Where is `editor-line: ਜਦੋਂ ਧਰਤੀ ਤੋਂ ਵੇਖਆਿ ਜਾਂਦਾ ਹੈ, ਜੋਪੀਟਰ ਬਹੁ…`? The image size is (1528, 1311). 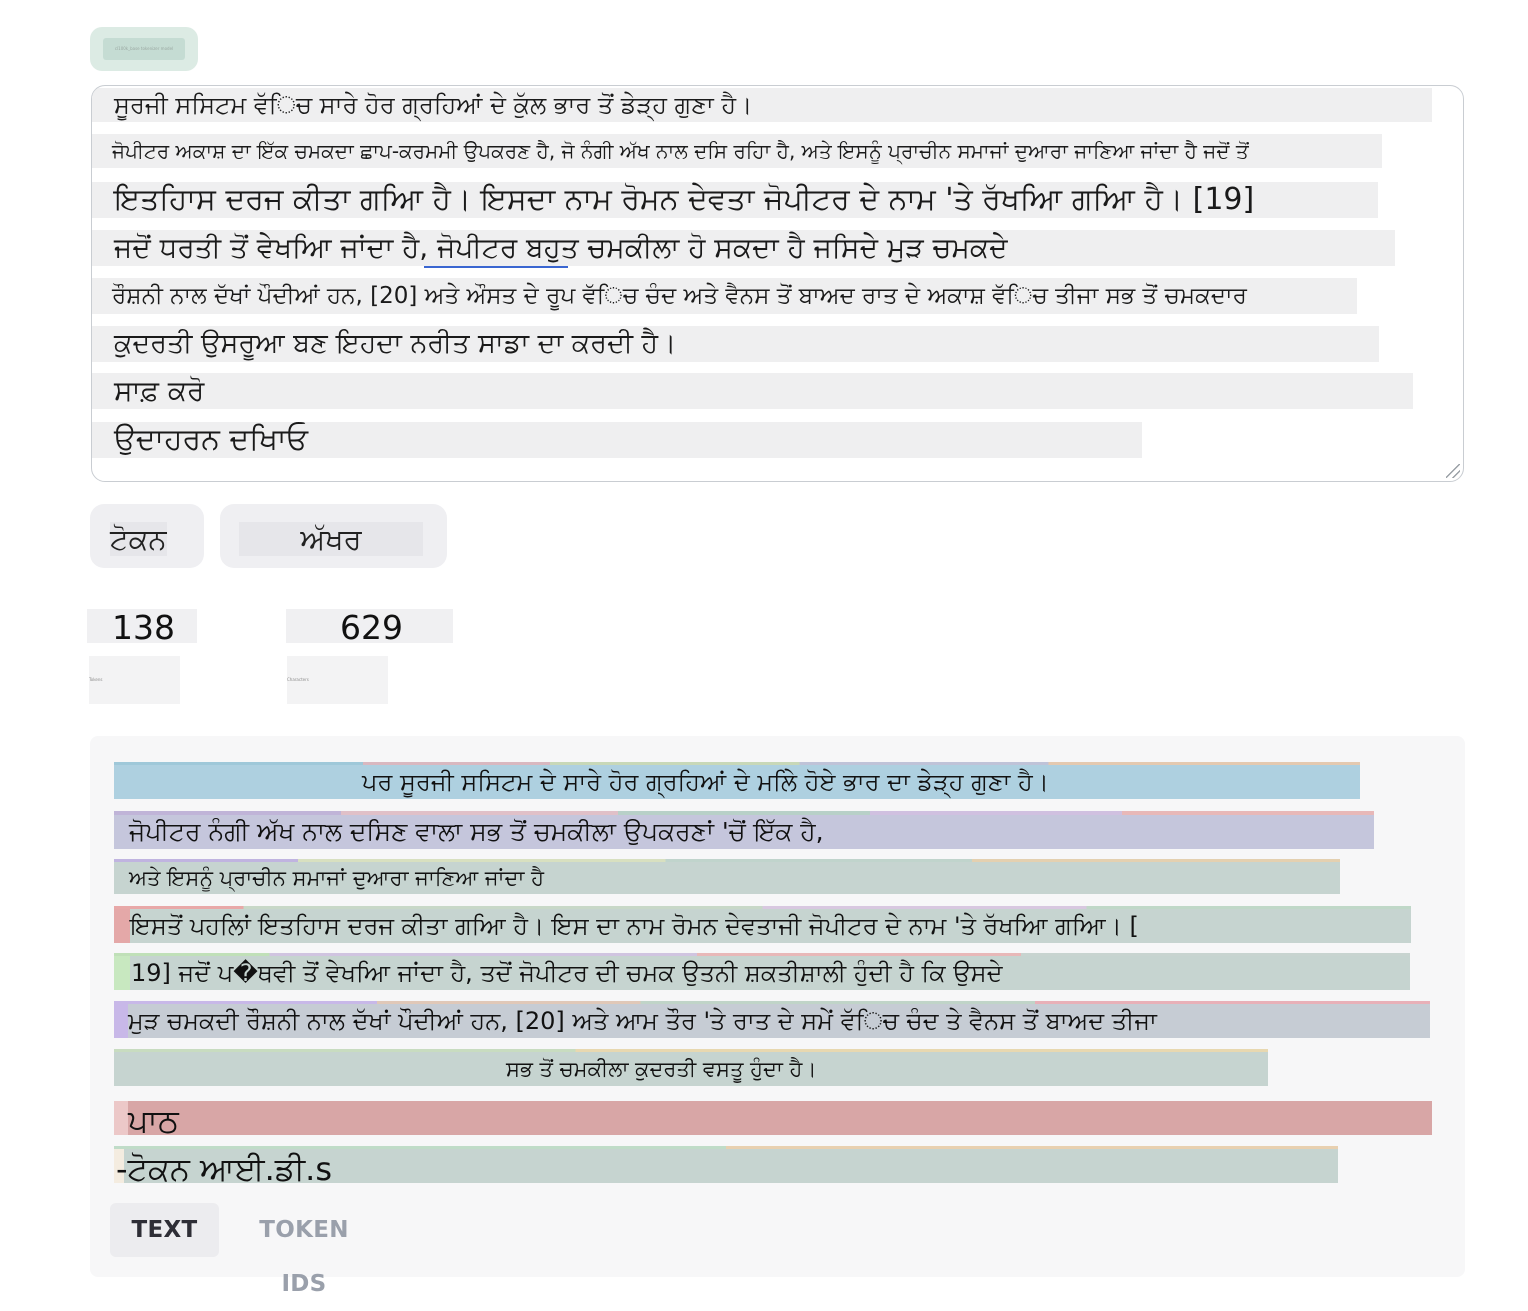 editor-line: ਜਦੋਂ ਧਰਤੀ ਤੋਂ ਵੇਖਆਿ ਜਾਂਦਾ ਹੈ, ਜੋਪੀਟਰ ਬਹੁ… is located at coordinates (743, 248).